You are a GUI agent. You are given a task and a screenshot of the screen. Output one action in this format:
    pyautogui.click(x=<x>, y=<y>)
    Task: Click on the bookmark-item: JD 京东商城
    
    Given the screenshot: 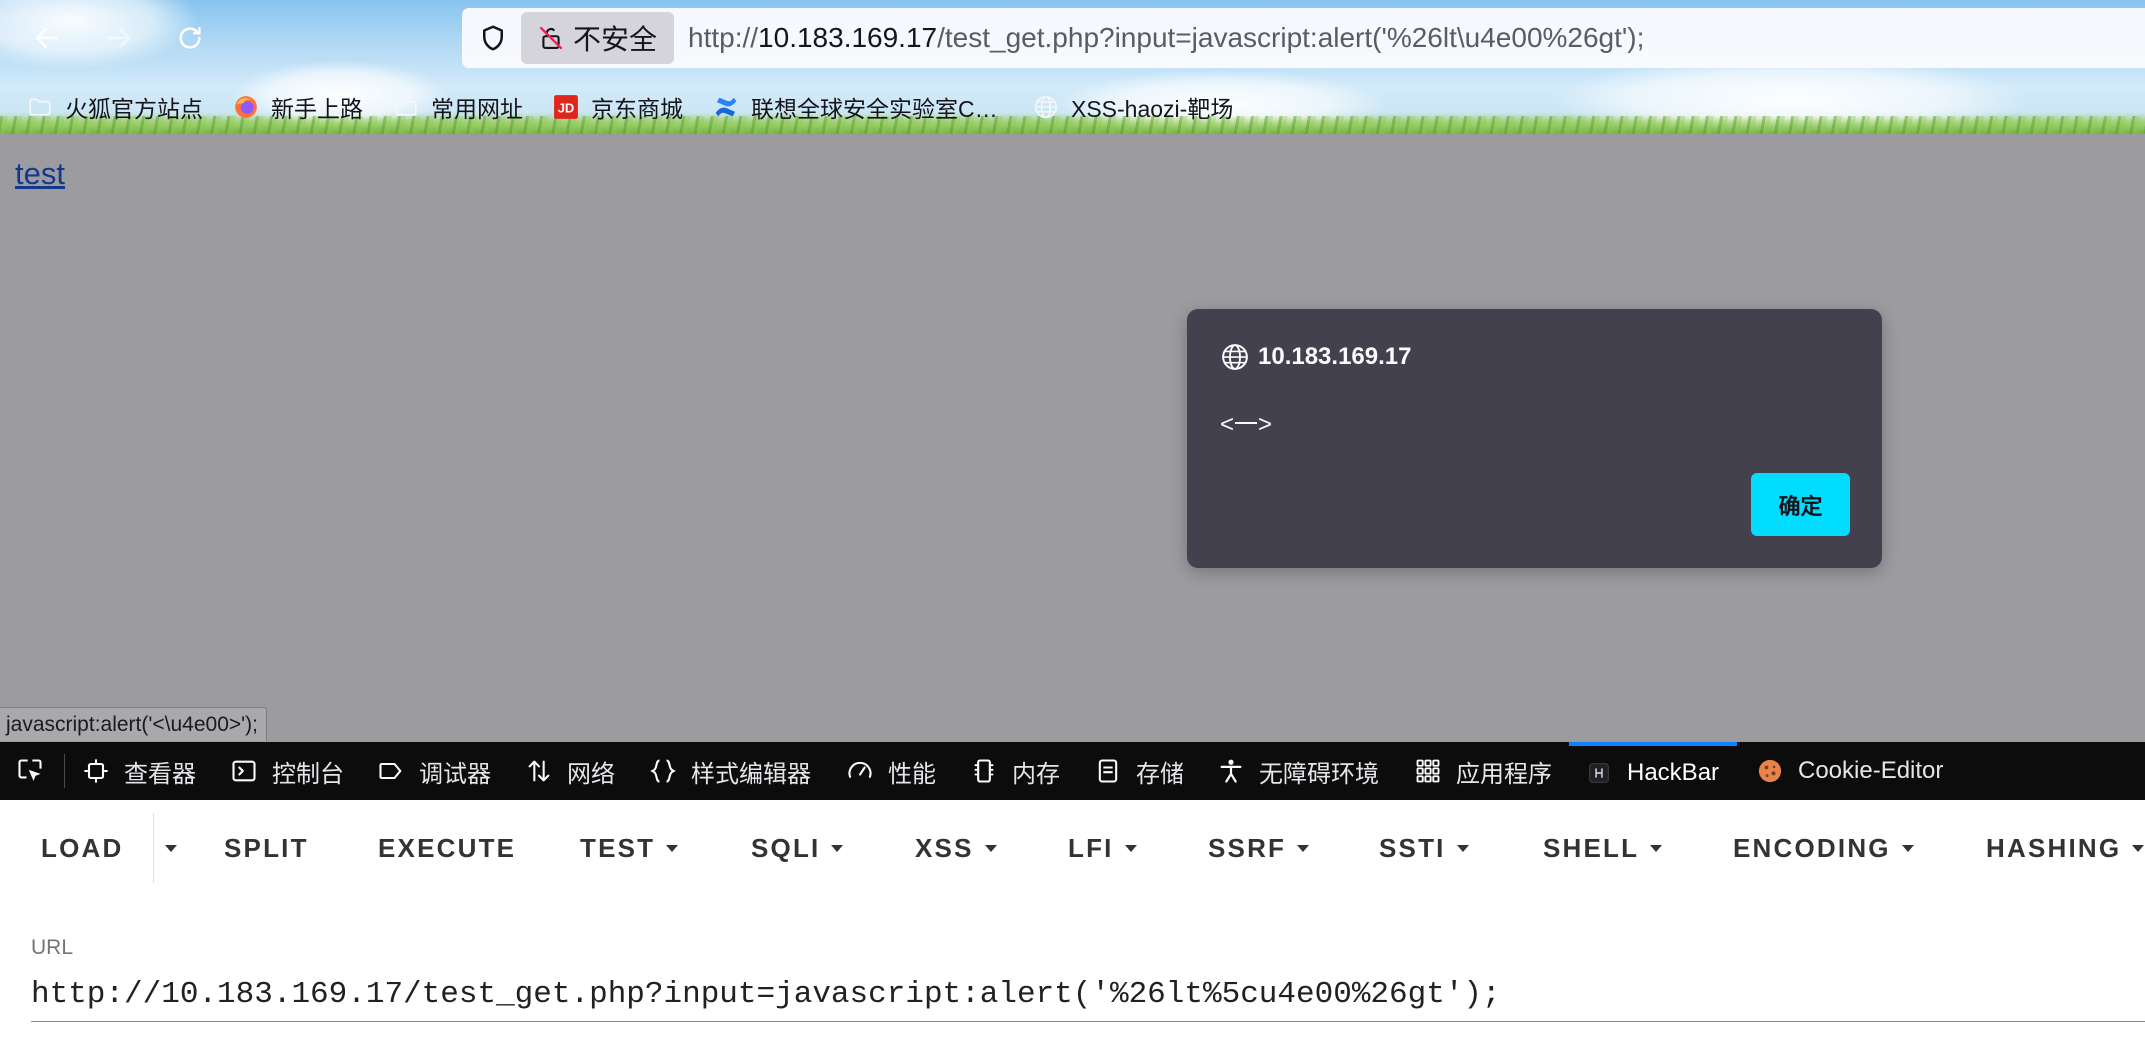 What is the action you would take?
    pyautogui.click(x=618, y=107)
    